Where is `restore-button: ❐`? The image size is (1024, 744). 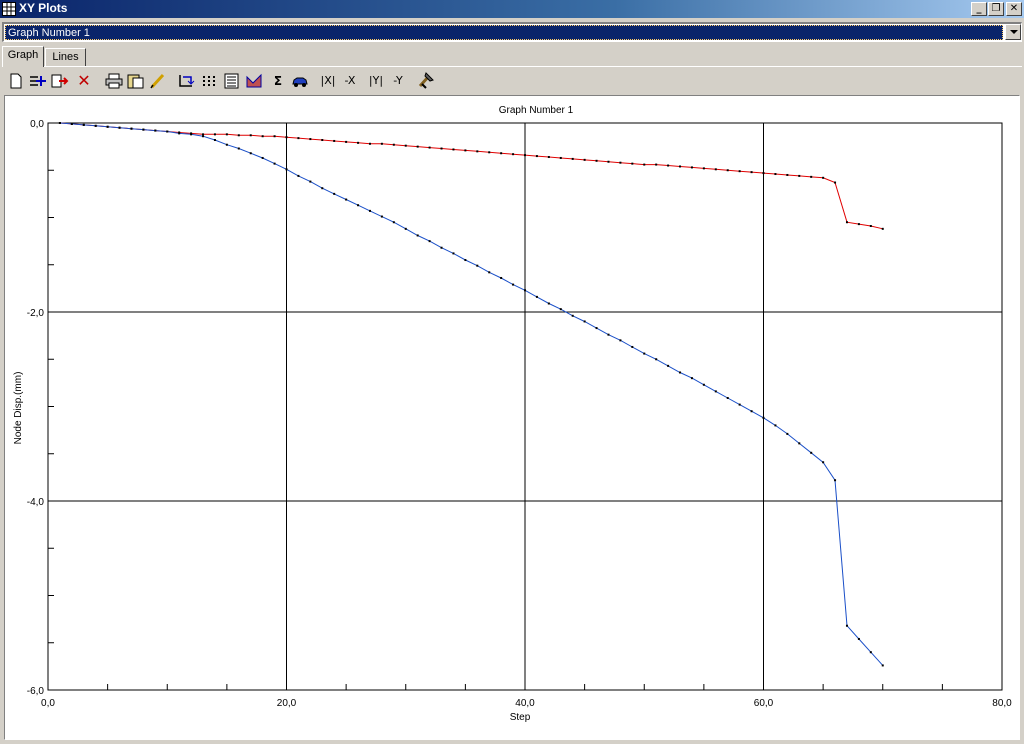 restore-button: ❐ is located at coordinates (996, 9).